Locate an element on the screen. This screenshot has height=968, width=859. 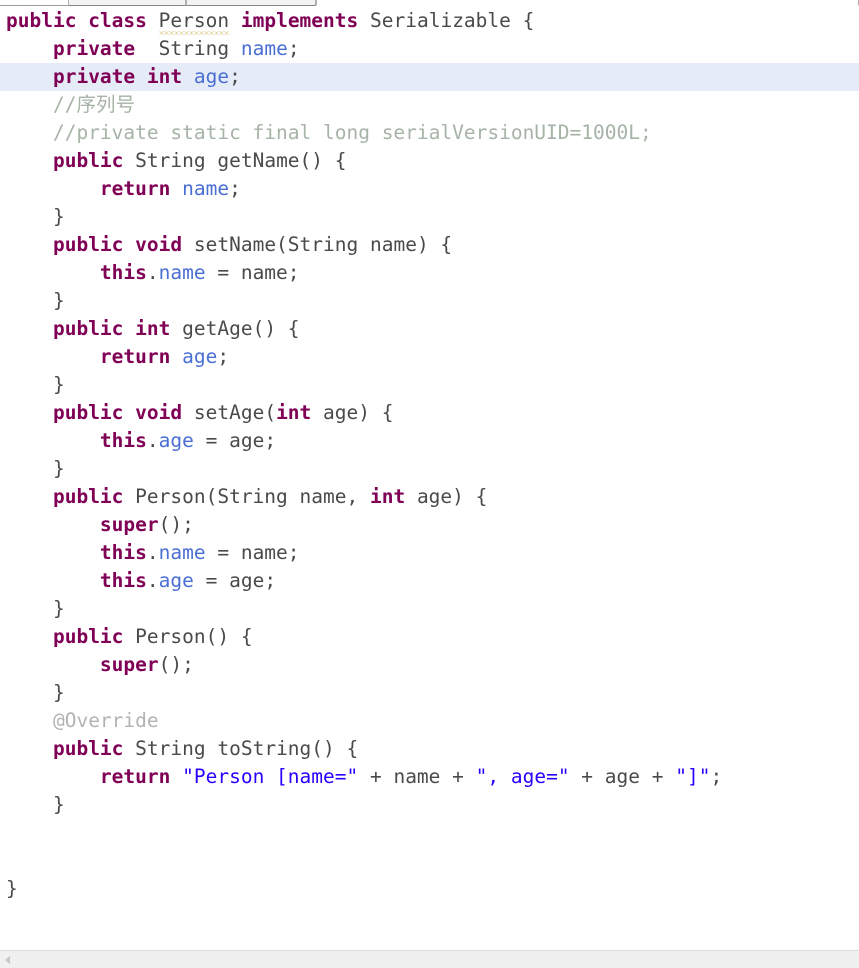
code-line: //序列号 is located at coordinates (429, 105).